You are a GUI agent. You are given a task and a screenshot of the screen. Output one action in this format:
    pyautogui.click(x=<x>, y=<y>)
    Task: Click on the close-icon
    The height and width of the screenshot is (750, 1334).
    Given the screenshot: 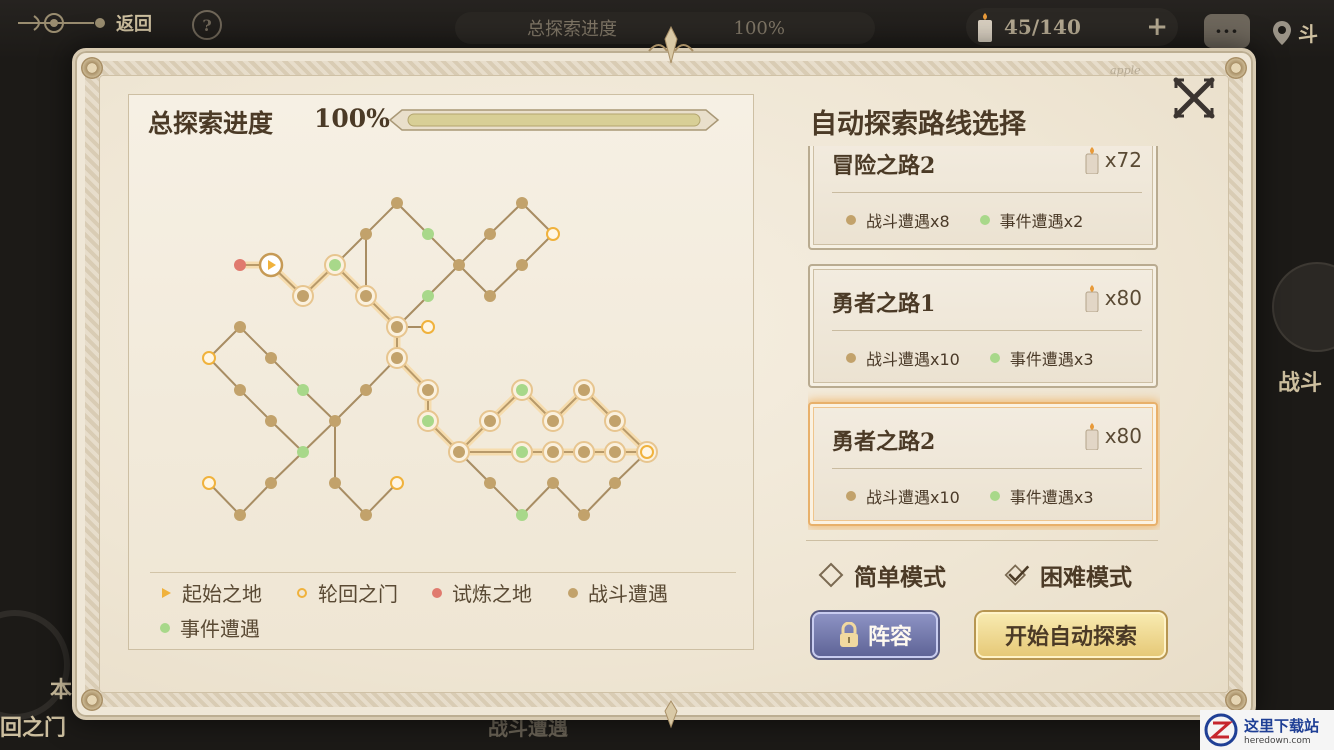 What is the action you would take?
    pyautogui.click(x=1194, y=98)
    